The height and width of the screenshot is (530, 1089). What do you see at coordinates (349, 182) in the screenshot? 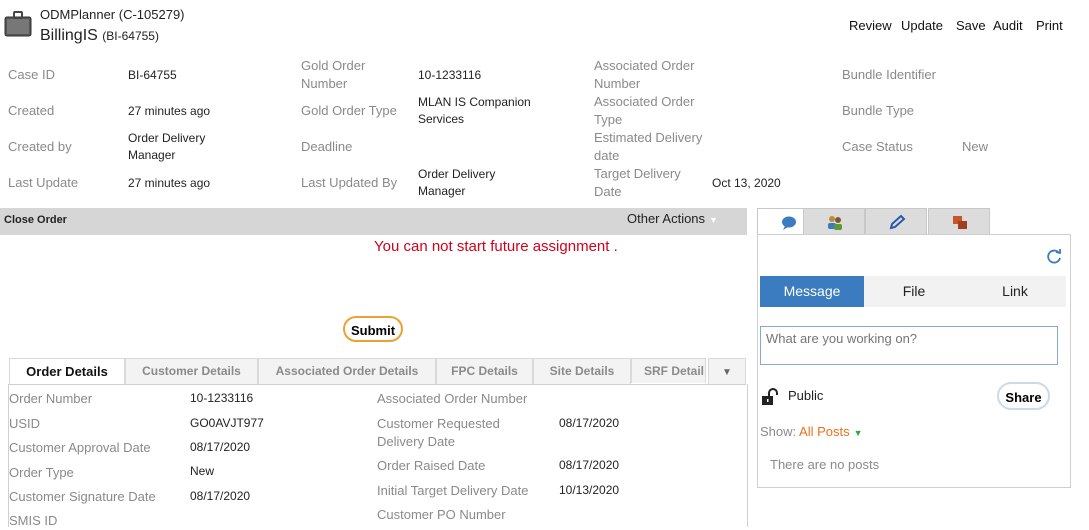
I see `last-updated-by-label: Last Updated By` at bounding box center [349, 182].